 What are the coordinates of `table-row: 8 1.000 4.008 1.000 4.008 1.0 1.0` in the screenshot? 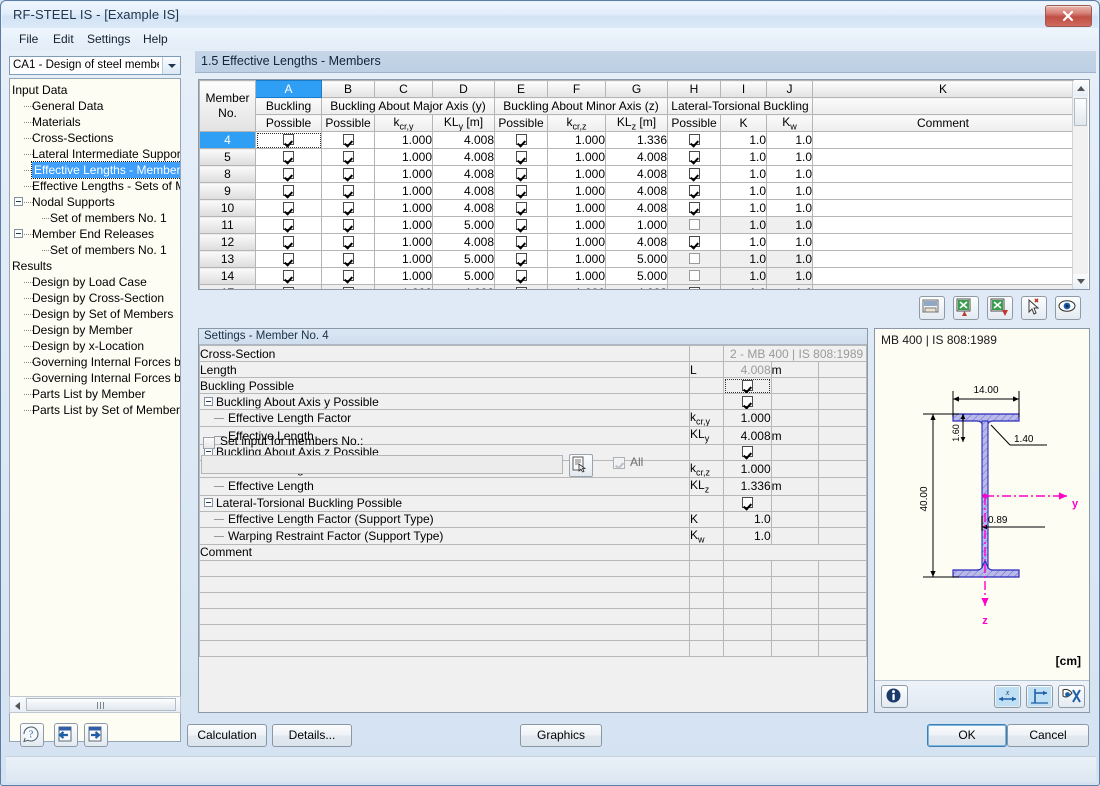 It's located at (636, 174).